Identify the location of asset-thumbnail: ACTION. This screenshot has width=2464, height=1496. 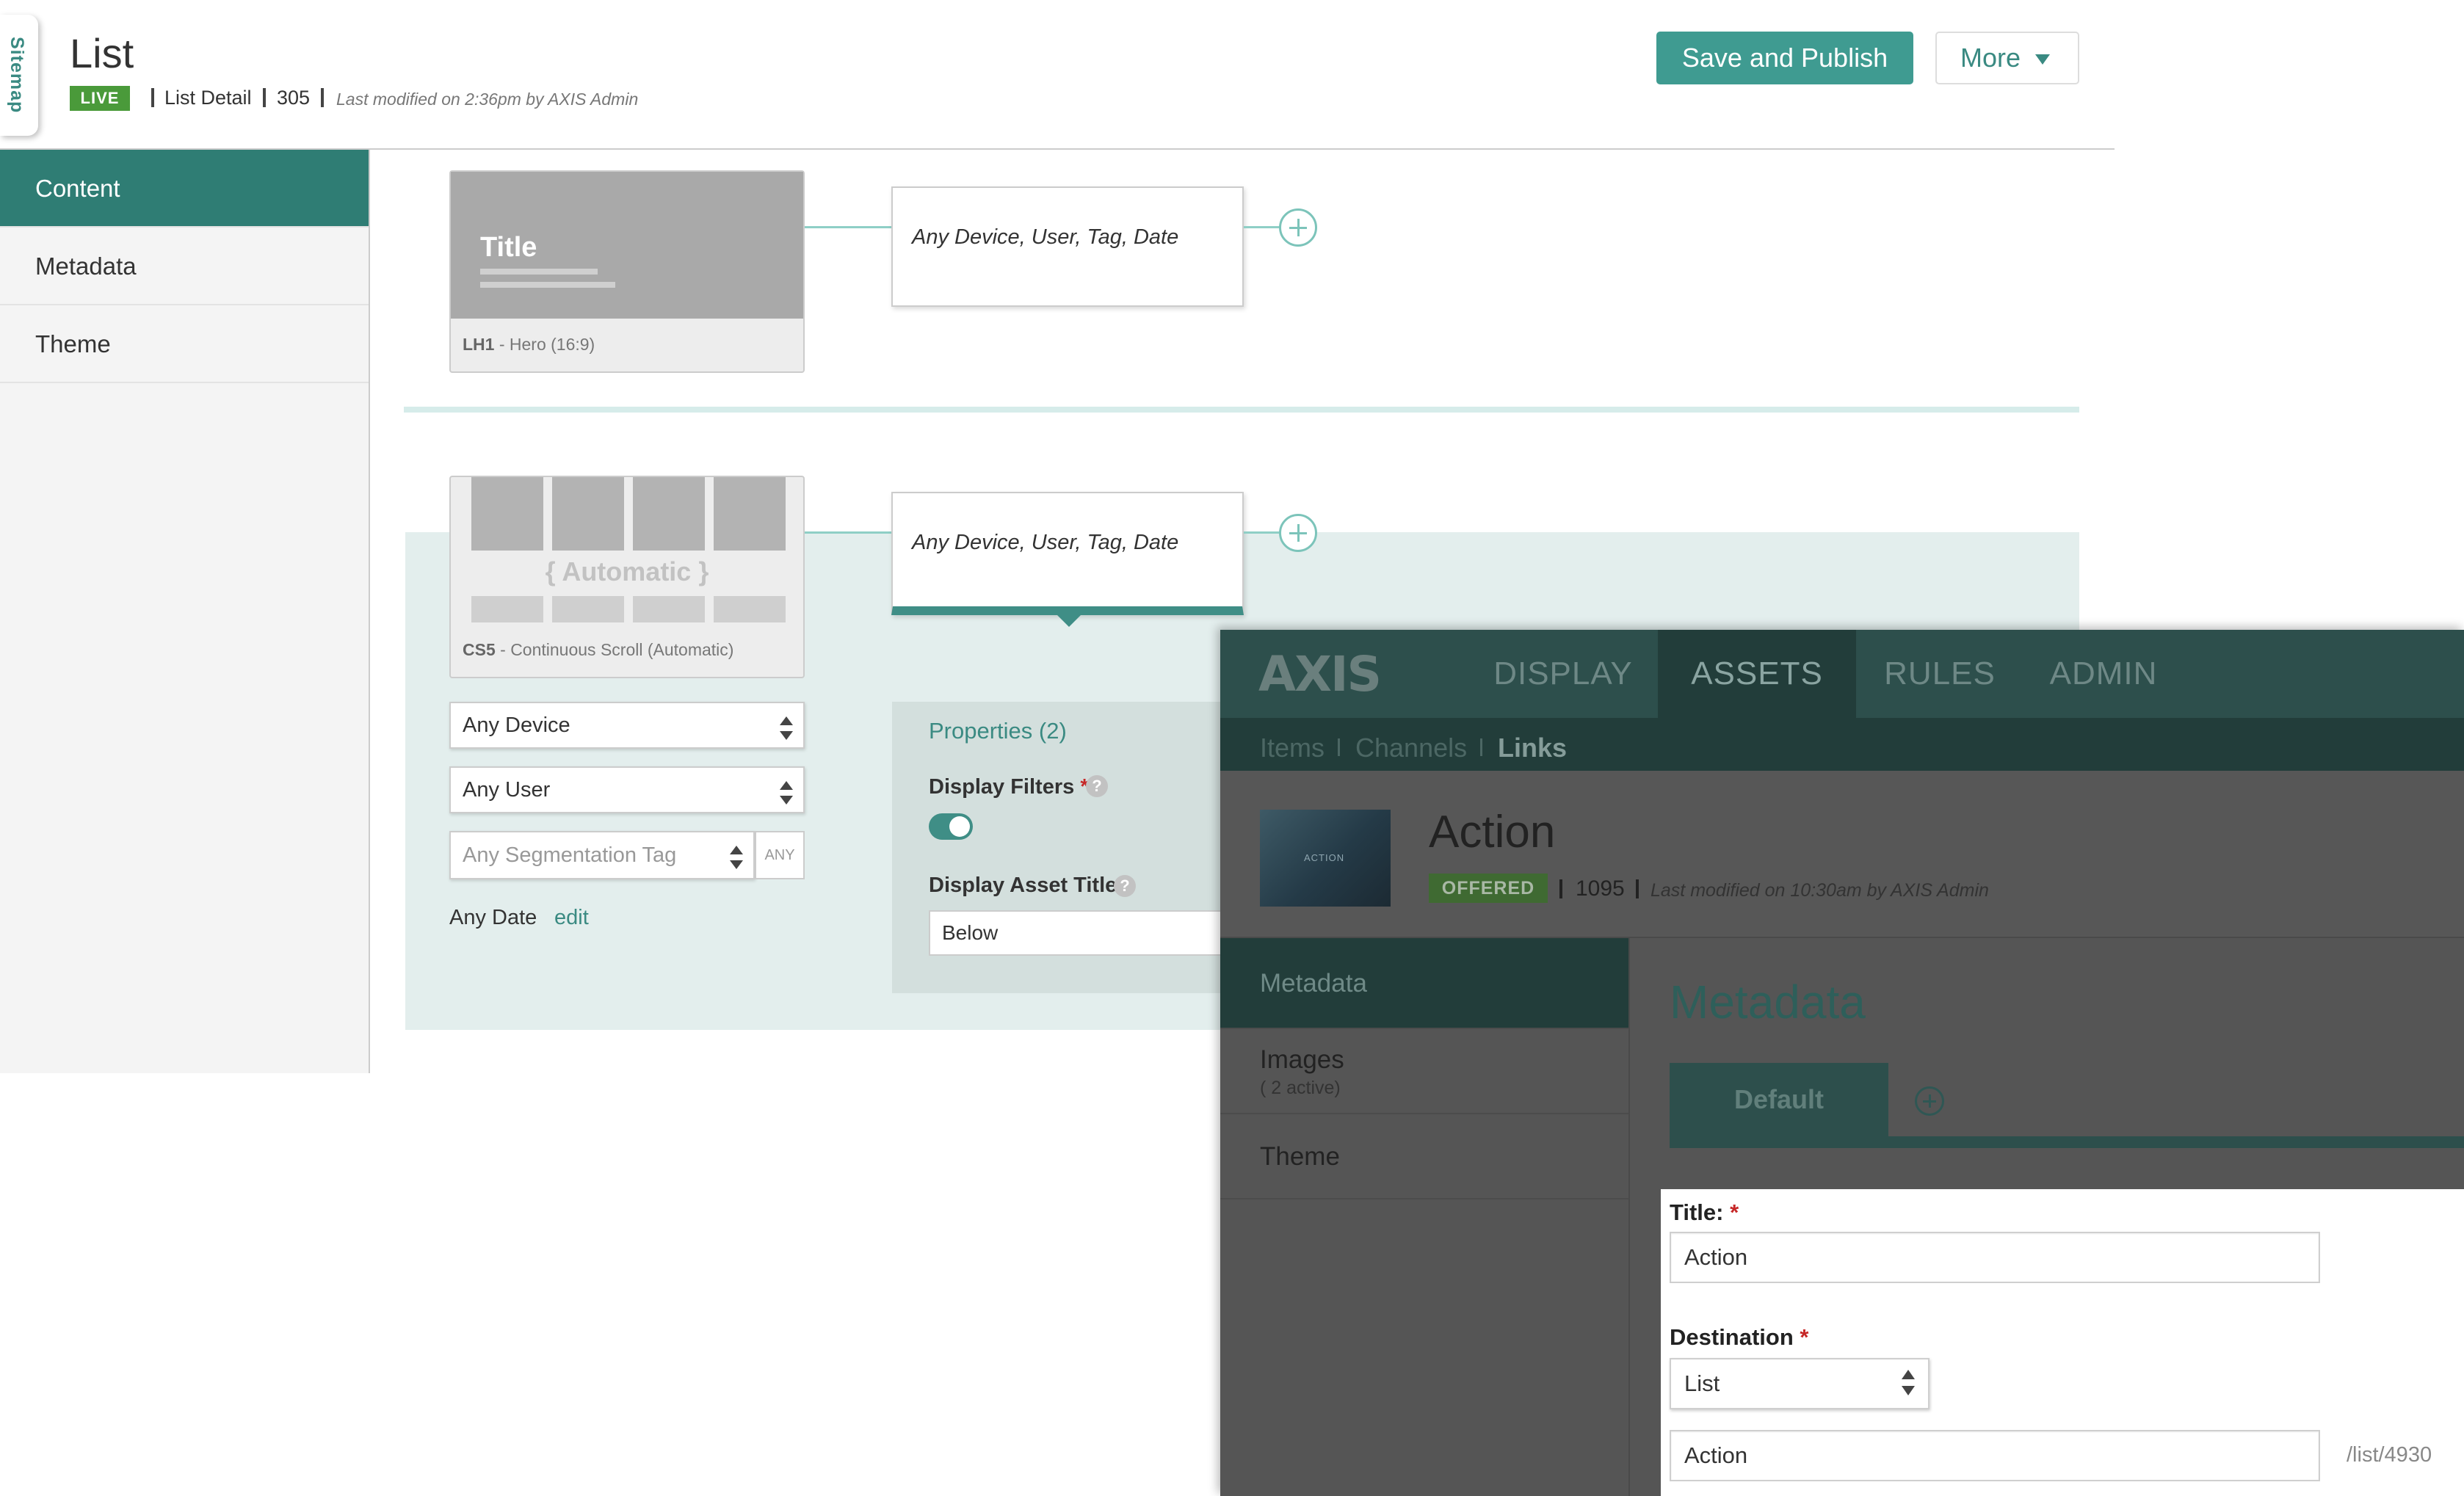
(1325, 858).